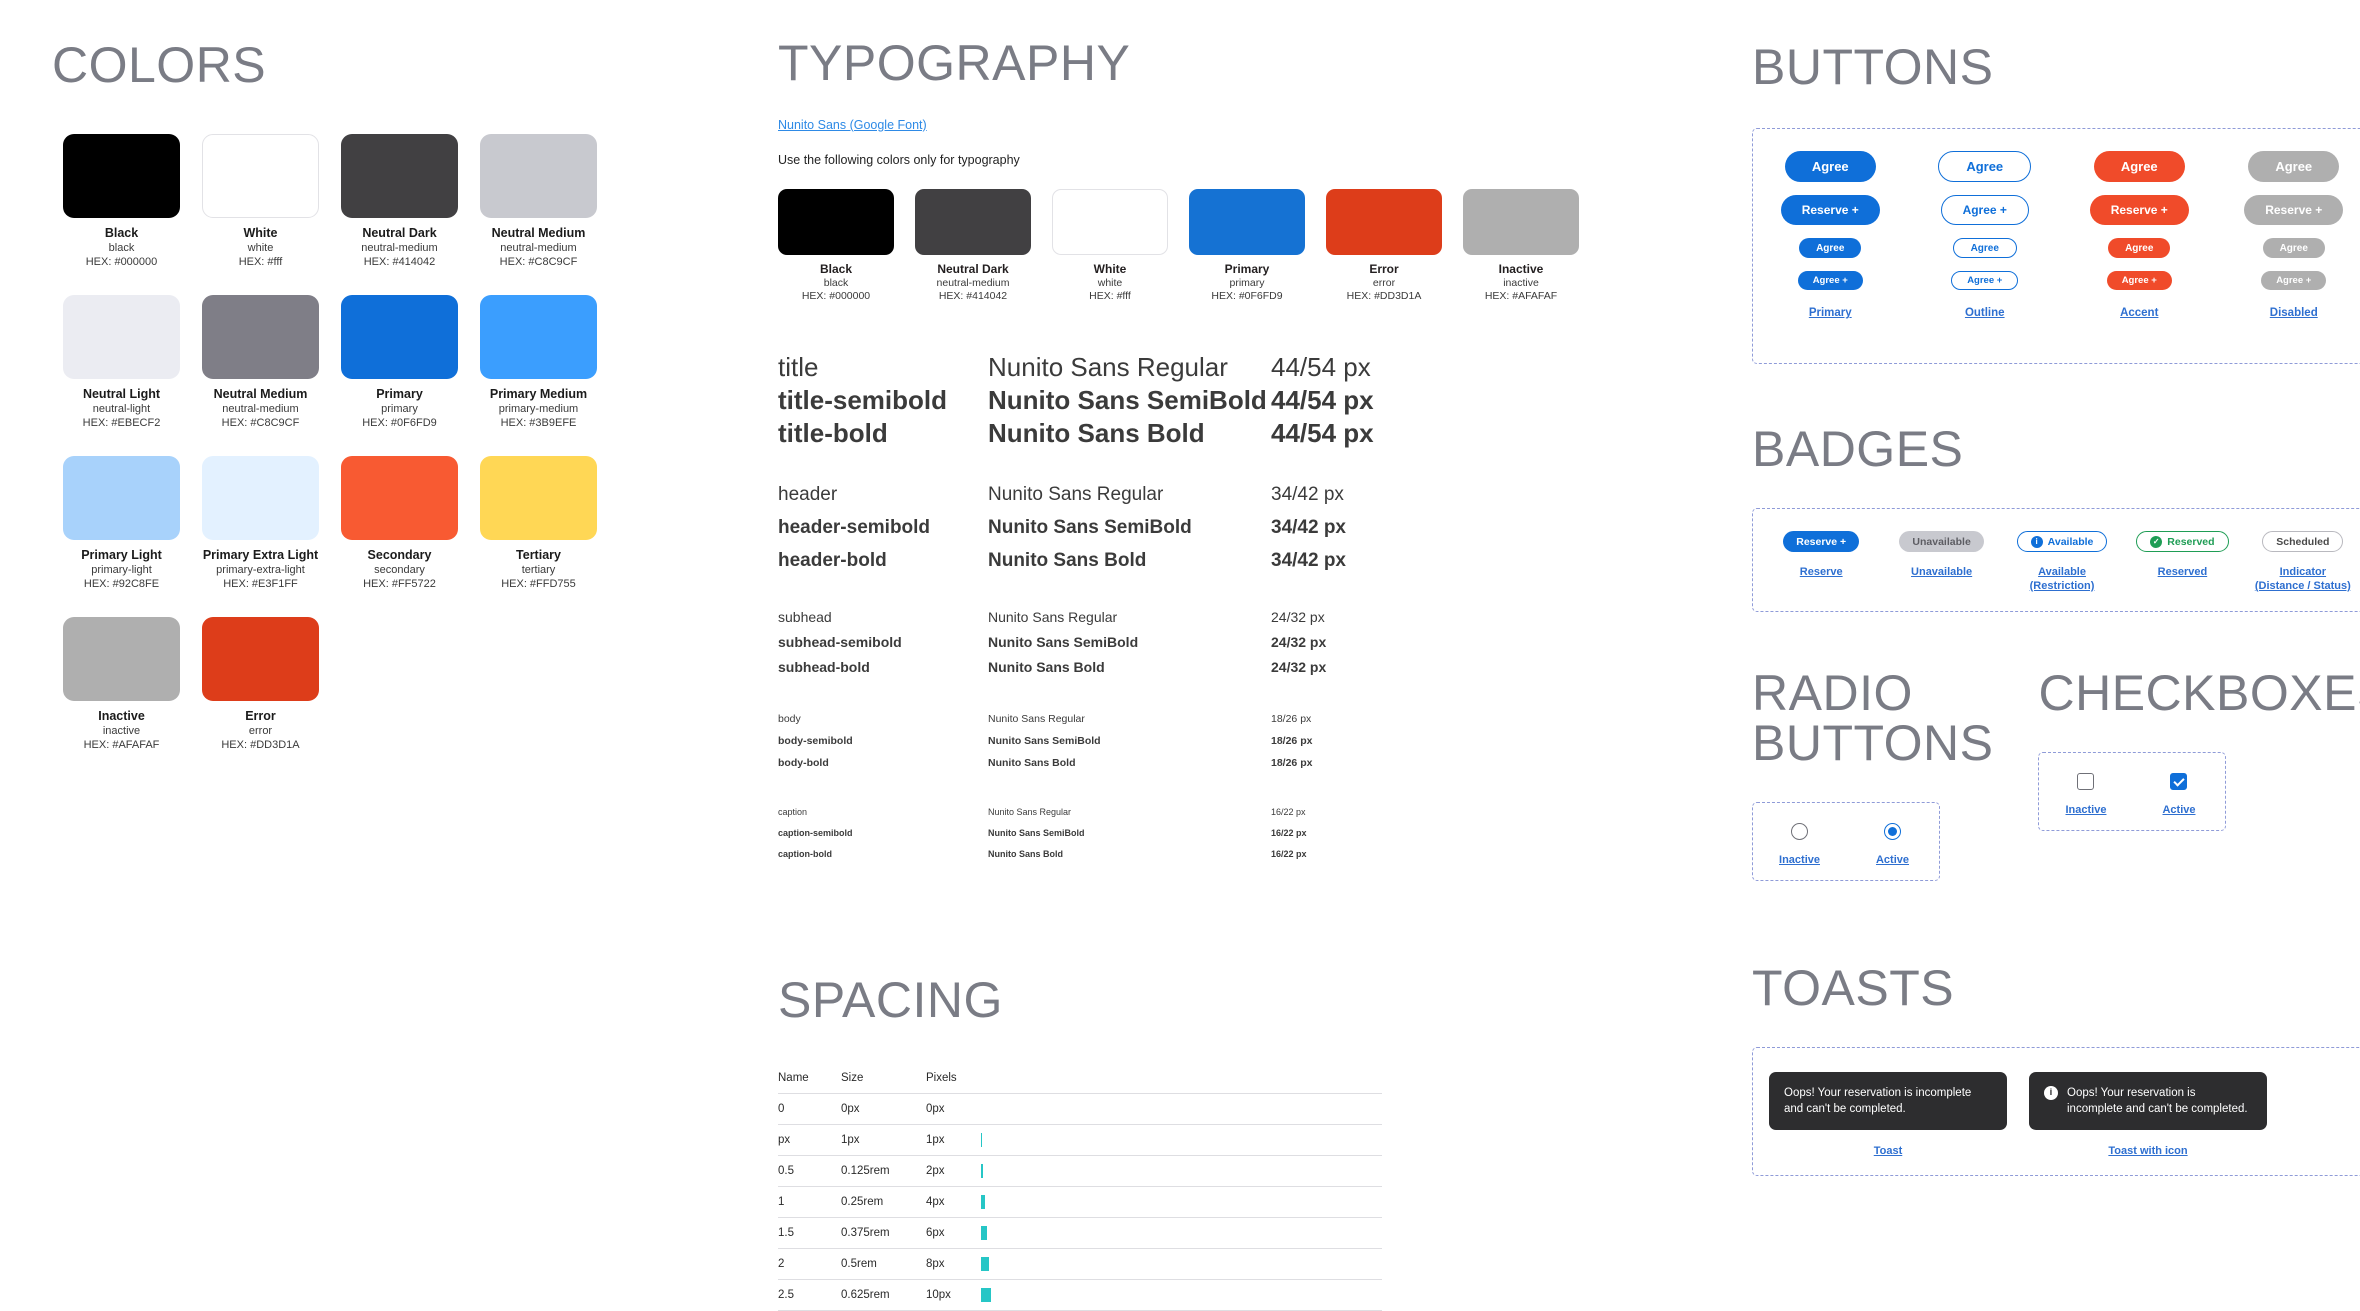 This screenshot has height=1311, width=2360. I want to click on badge-outline-gray: Scheduled, so click(2302, 541).